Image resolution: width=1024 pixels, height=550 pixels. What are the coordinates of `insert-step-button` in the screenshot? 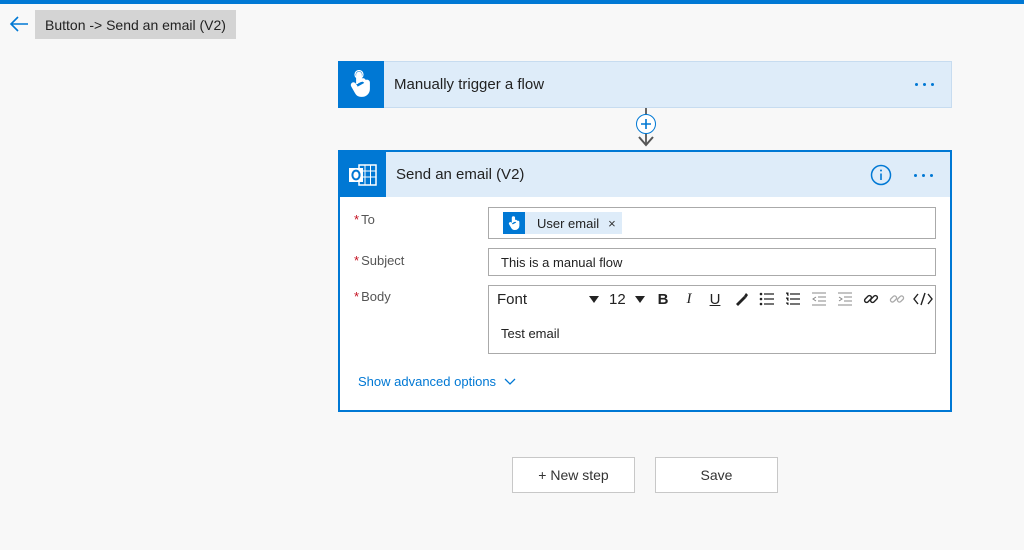 It's located at (646, 124).